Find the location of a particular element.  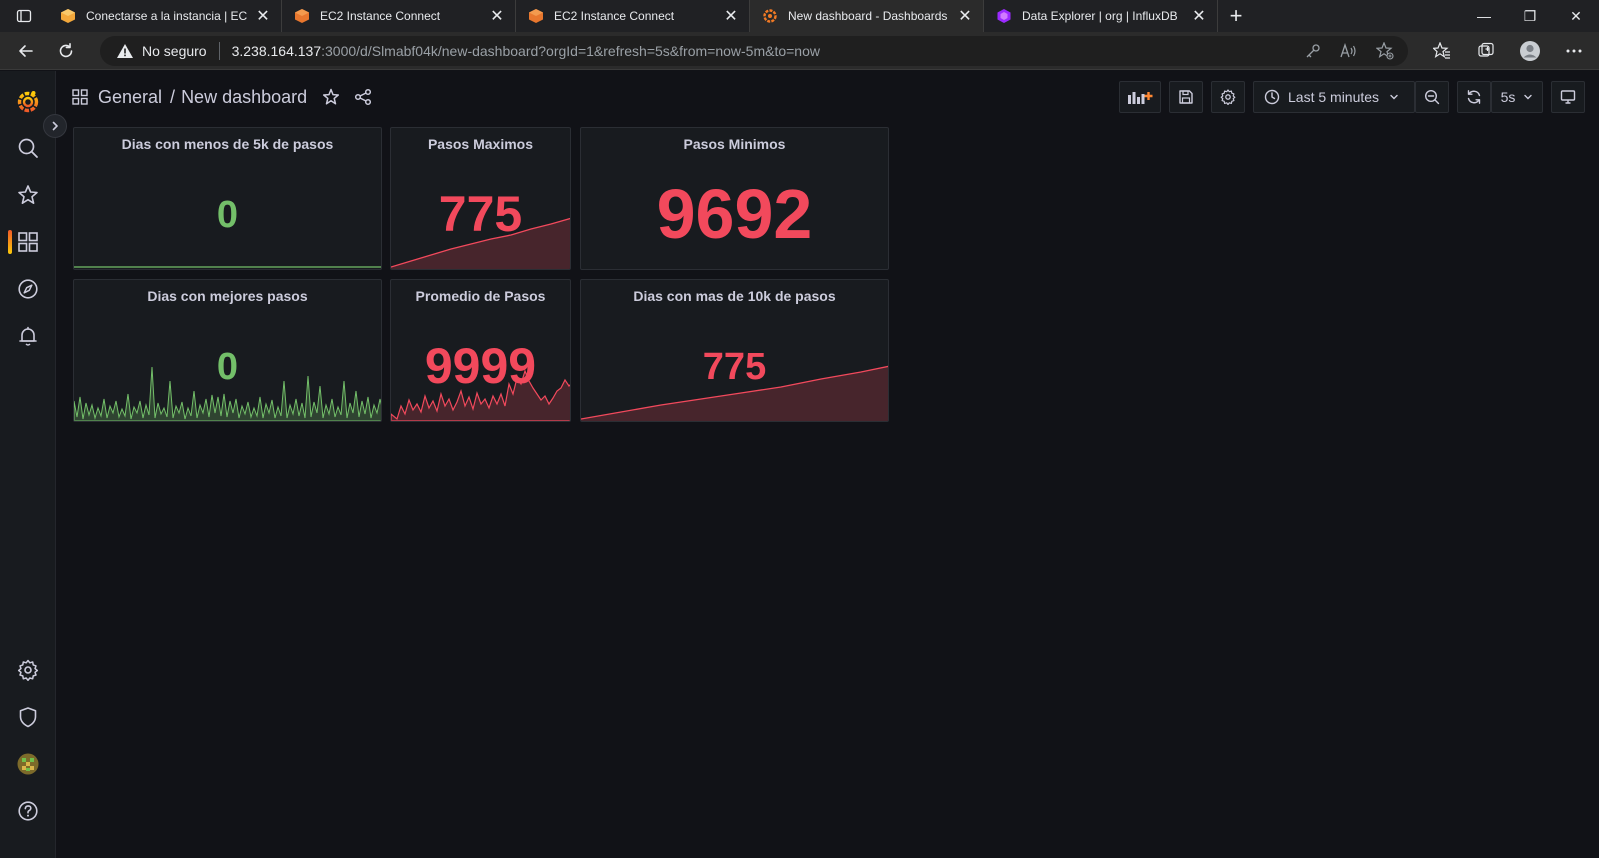

add-favorite-icon is located at coordinates (1385, 51).